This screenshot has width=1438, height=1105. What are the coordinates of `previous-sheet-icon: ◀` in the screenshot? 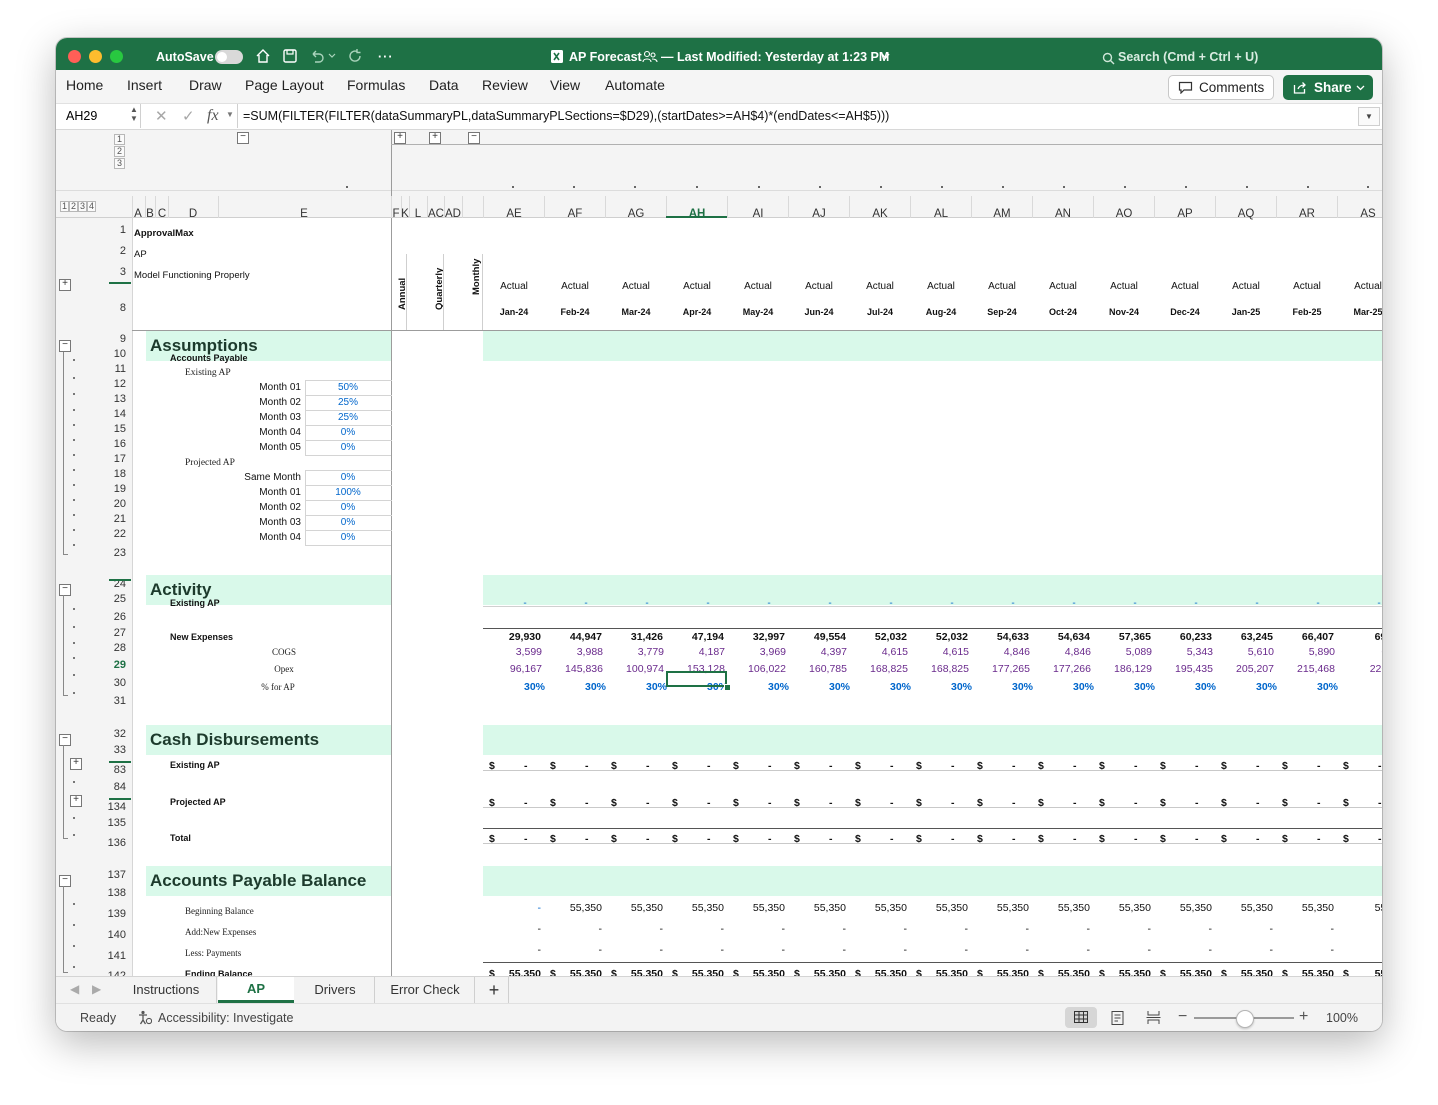 It's located at (74, 989).